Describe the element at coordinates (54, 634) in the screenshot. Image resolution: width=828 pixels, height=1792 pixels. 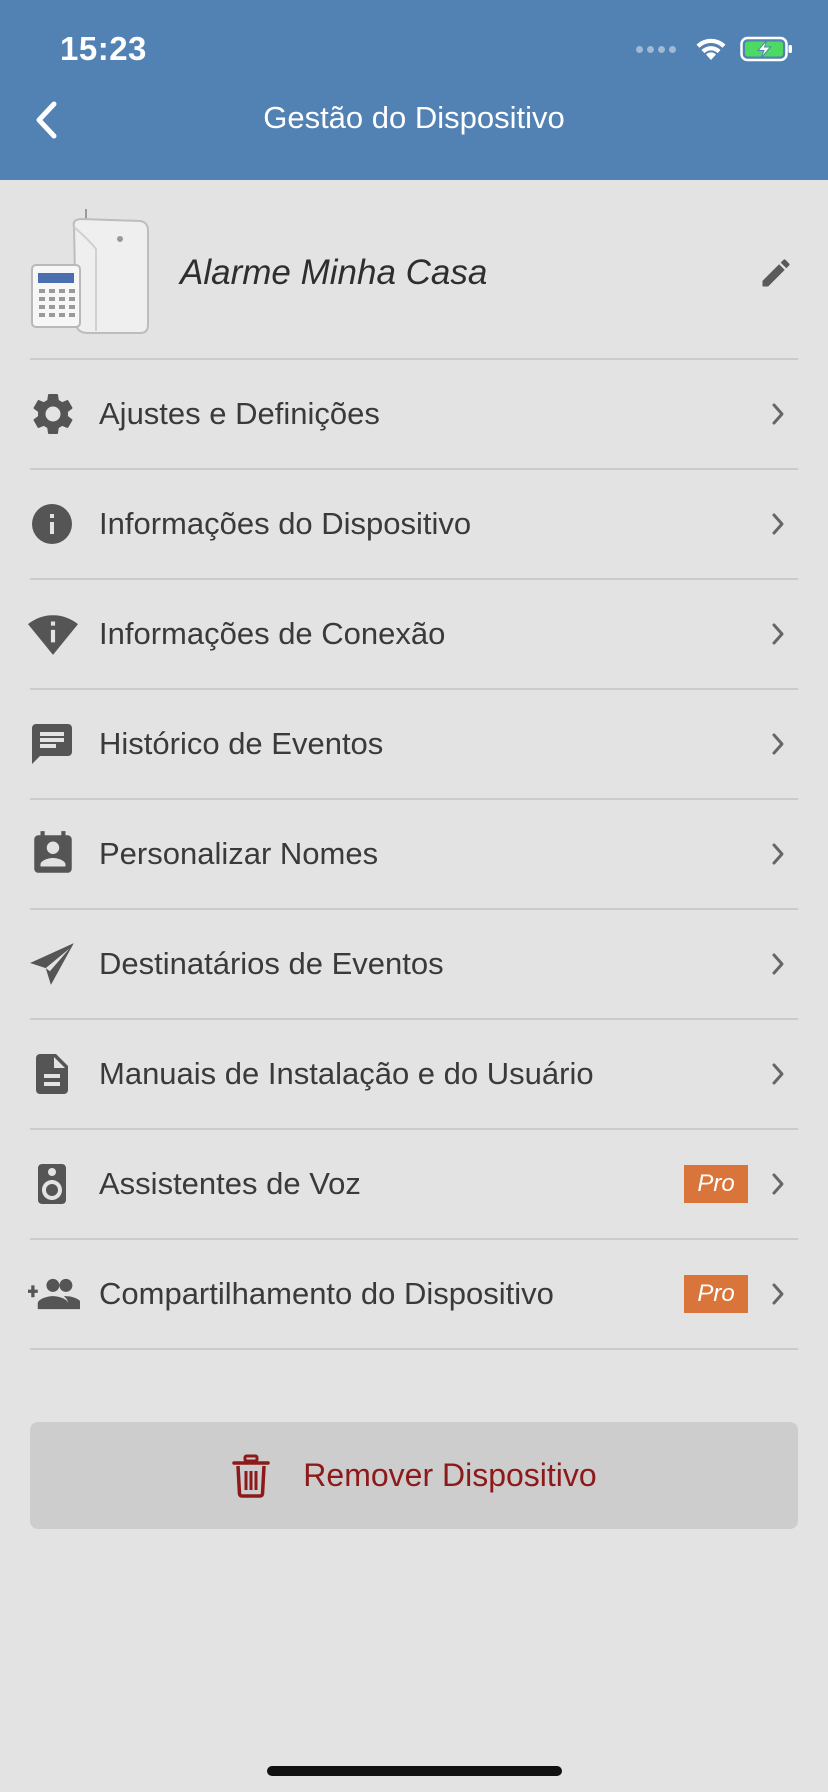
I see `wifi-info-icon` at that location.